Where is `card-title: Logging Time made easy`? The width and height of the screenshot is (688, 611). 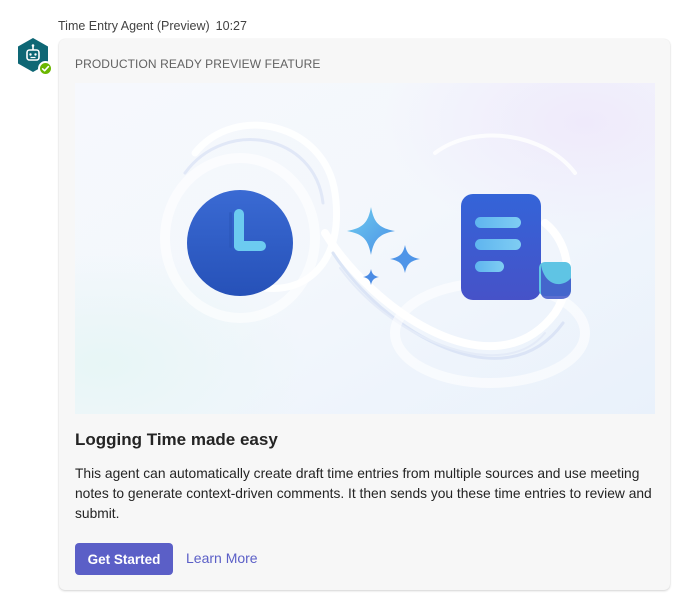
card-title: Logging Time made easy is located at coordinates (176, 439).